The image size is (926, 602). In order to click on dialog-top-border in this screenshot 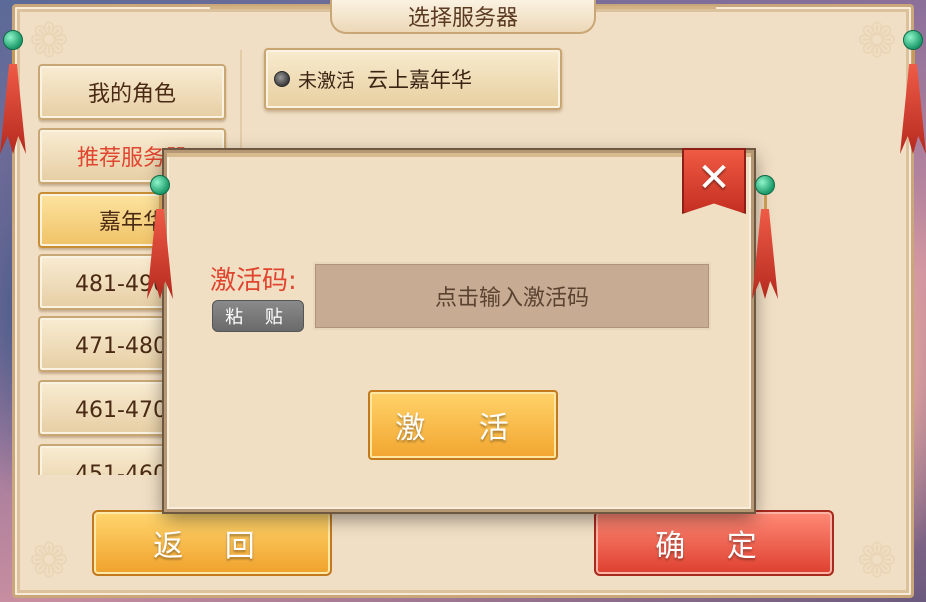, I will do `click(459, 155)`.